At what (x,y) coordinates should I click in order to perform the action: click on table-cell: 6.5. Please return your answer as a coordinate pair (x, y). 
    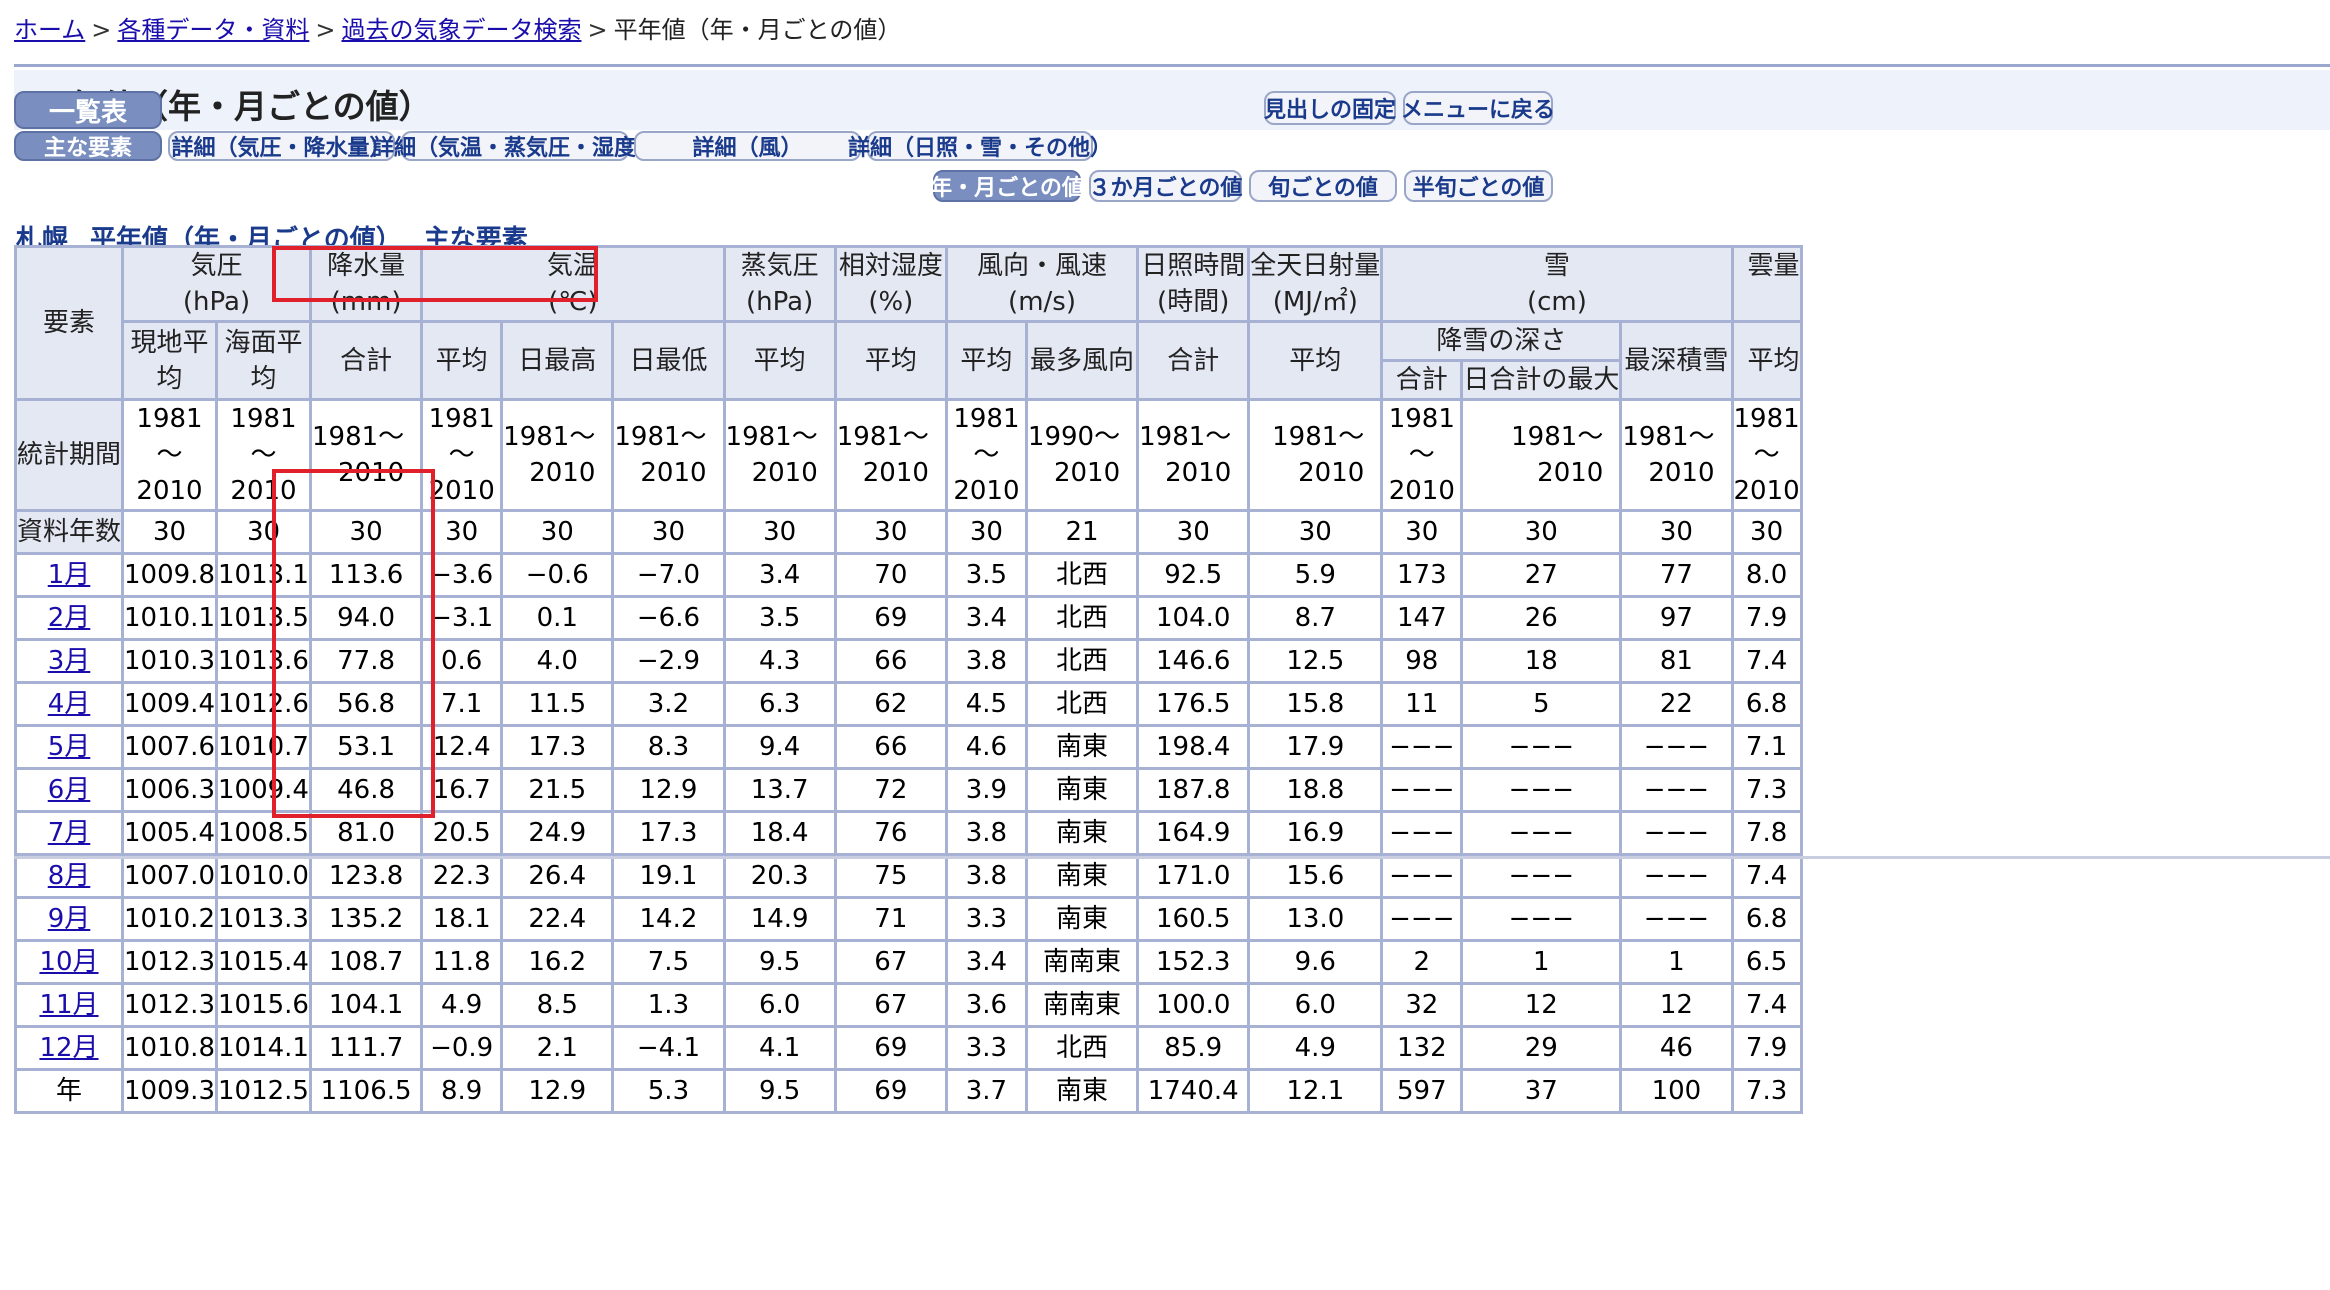
    Looking at the image, I should click on (1766, 962).